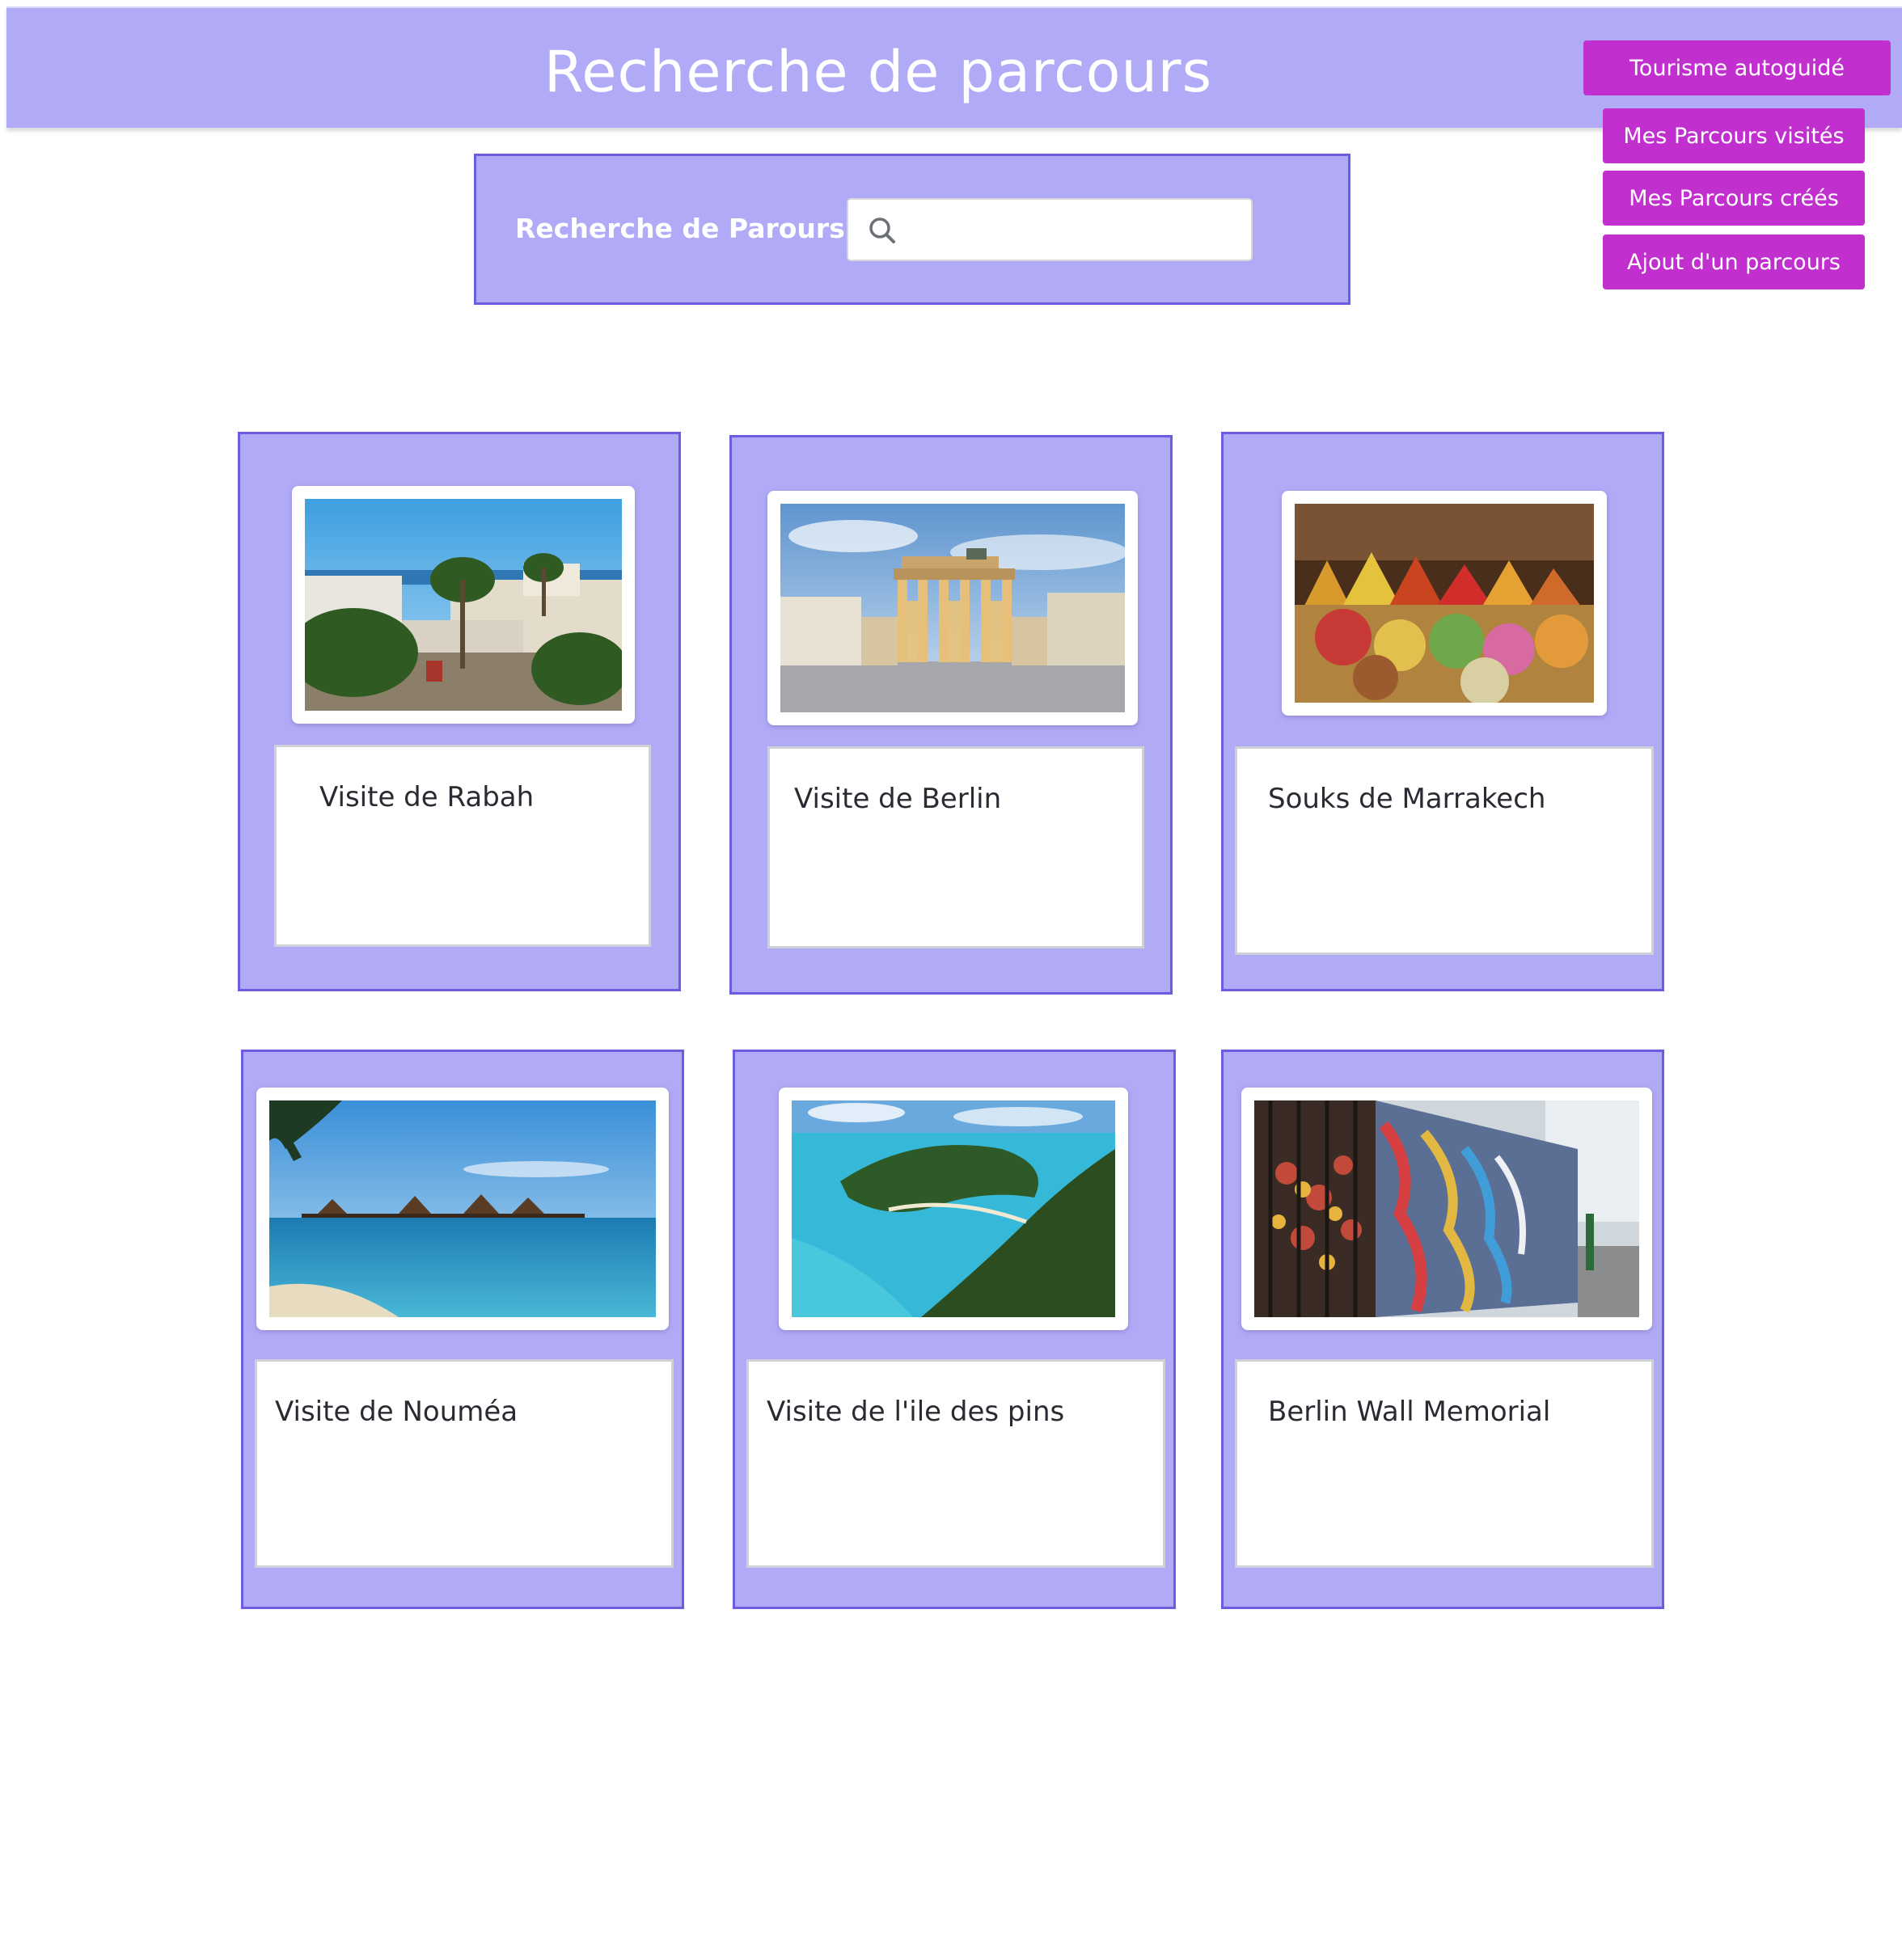 Image resolution: width=1902 pixels, height=1960 pixels. I want to click on parcours-title: Berlin Wall Memorial, so click(1410, 1412).